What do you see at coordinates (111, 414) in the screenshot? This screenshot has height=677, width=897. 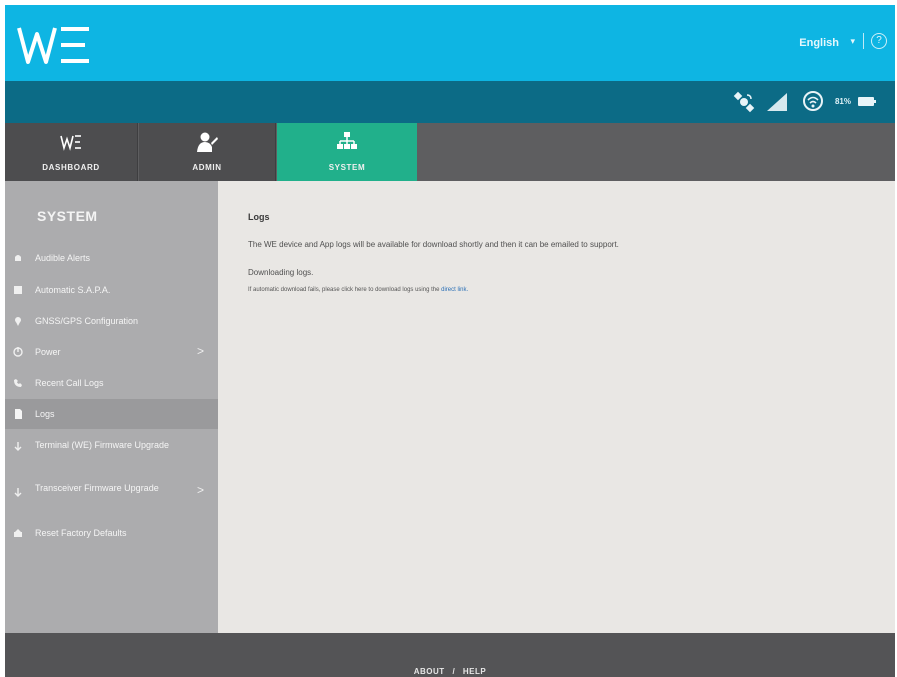 I see `sidebar-item-logs: Logs` at bounding box center [111, 414].